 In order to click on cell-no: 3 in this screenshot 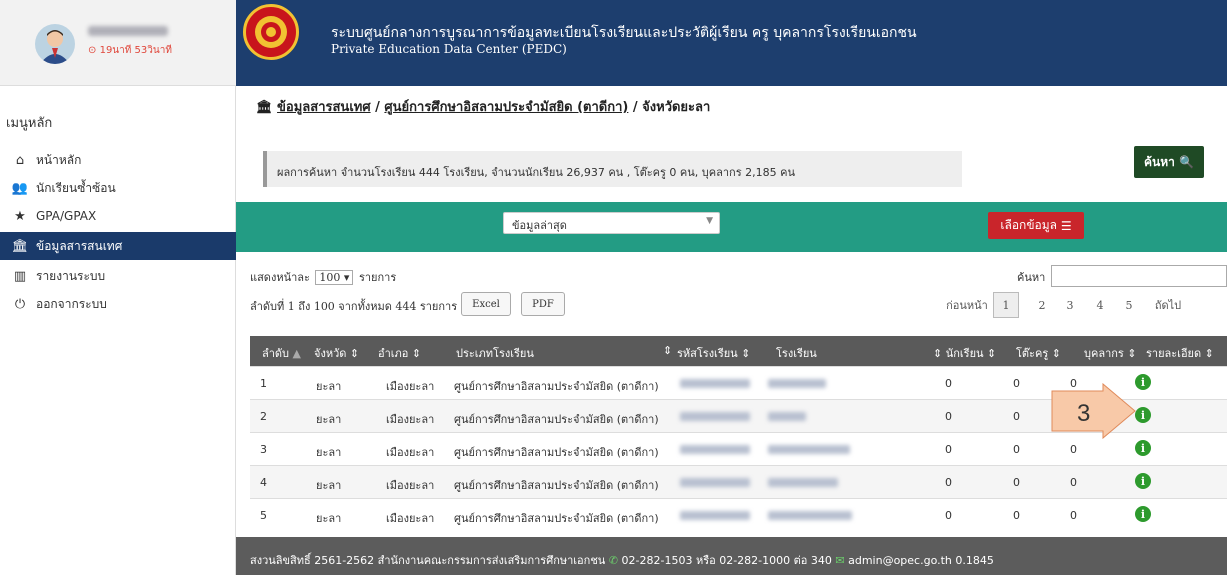, I will do `click(263, 449)`.